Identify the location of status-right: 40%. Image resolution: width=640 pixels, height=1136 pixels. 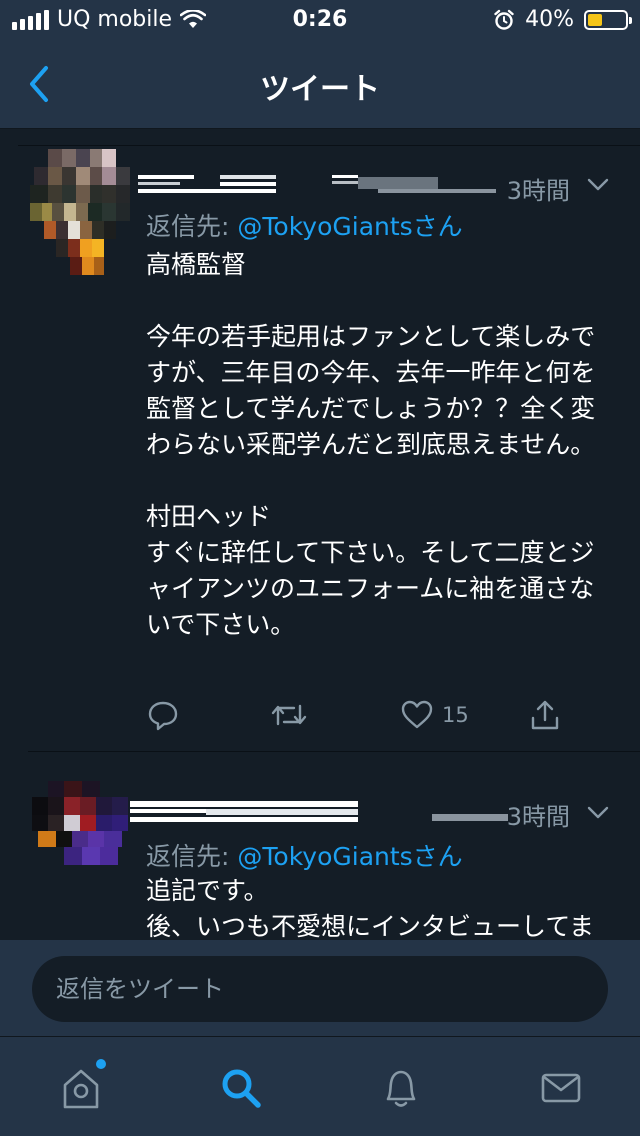
(562, 19).